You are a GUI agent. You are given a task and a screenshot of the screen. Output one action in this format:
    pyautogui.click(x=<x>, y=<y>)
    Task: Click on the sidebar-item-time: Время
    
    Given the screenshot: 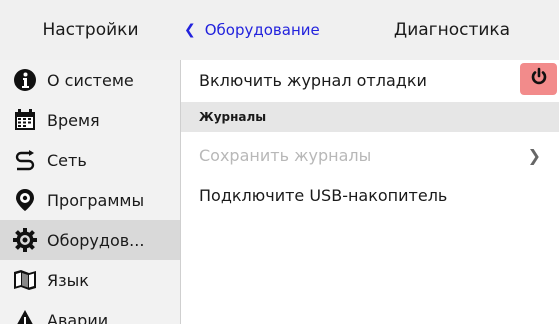 What is the action you would take?
    pyautogui.click(x=90, y=120)
    